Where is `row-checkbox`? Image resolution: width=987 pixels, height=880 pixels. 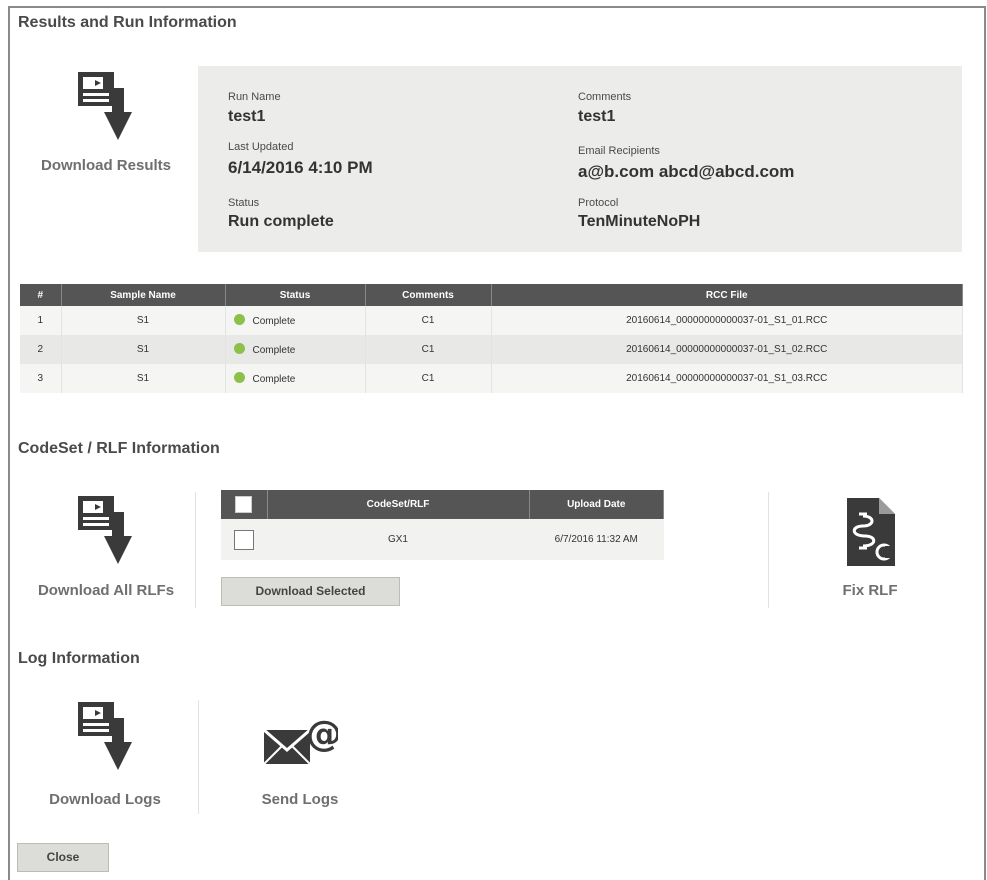 row-checkbox is located at coordinates (244, 539).